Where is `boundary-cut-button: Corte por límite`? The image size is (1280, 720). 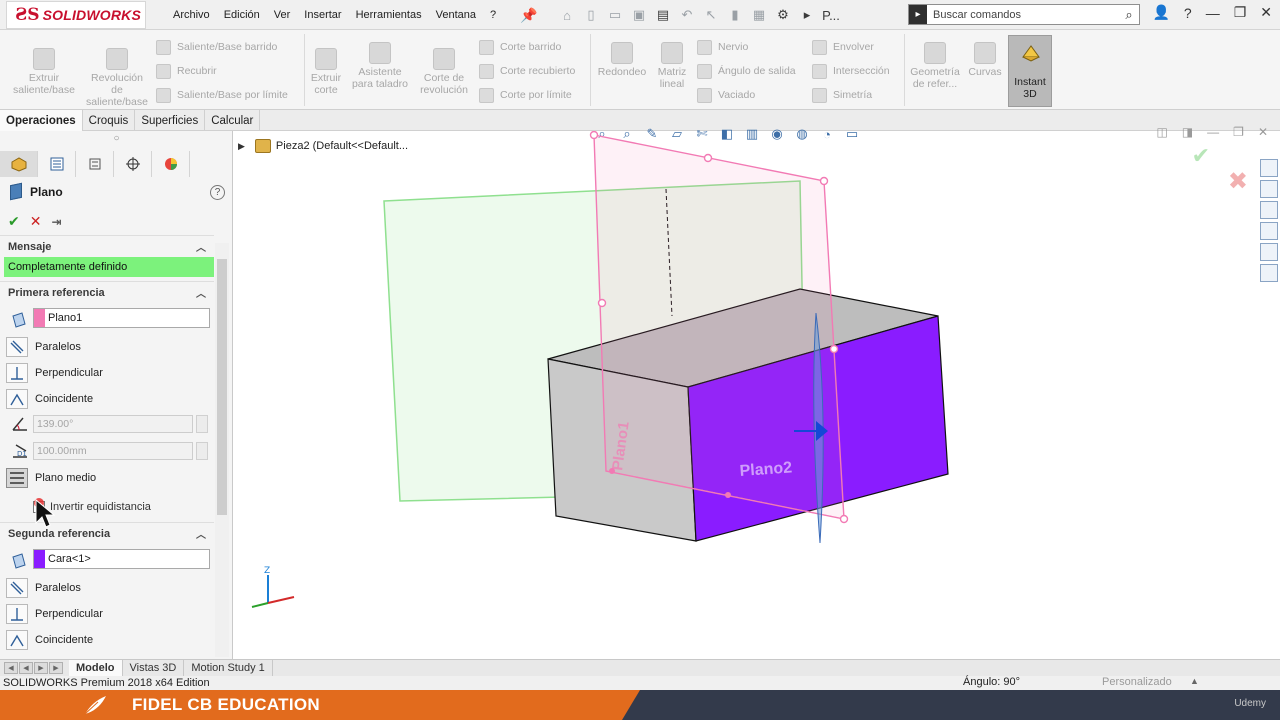 boundary-cut-button: Corte por límite is located at coordinates (525, 95).